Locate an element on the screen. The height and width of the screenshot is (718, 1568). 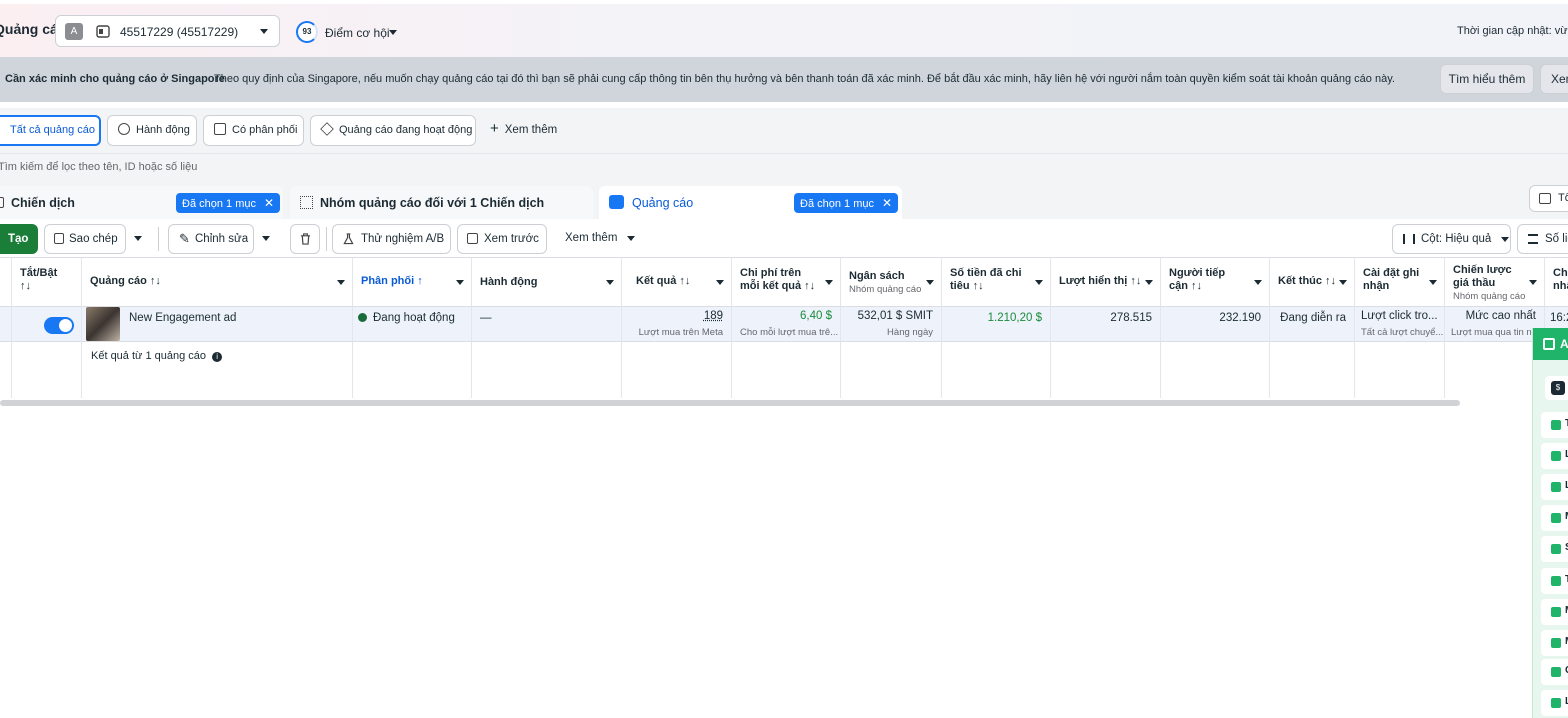
delete-button is located at coordinates (305, 239).